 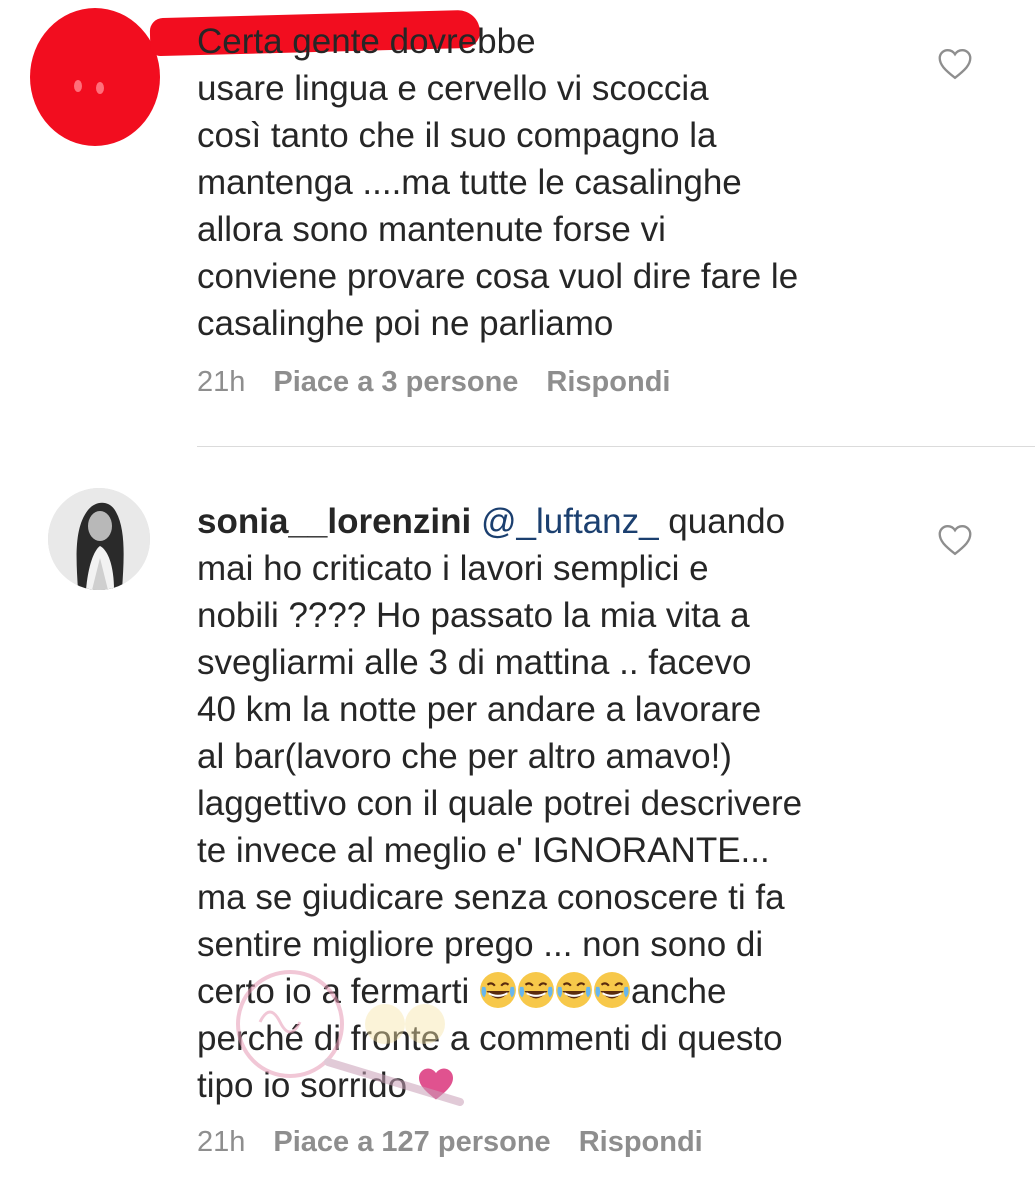 What do you see at coordinates (395, 382) in the screenshot?
I see `likes-count-link: Piace a 3 persone` at bounding box center [395, 382].